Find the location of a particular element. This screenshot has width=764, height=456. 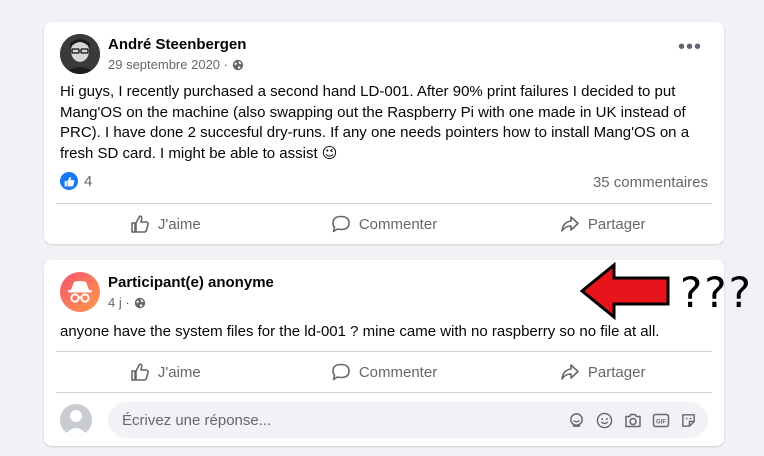

incognito-icon is located at coordinates (80, 292).